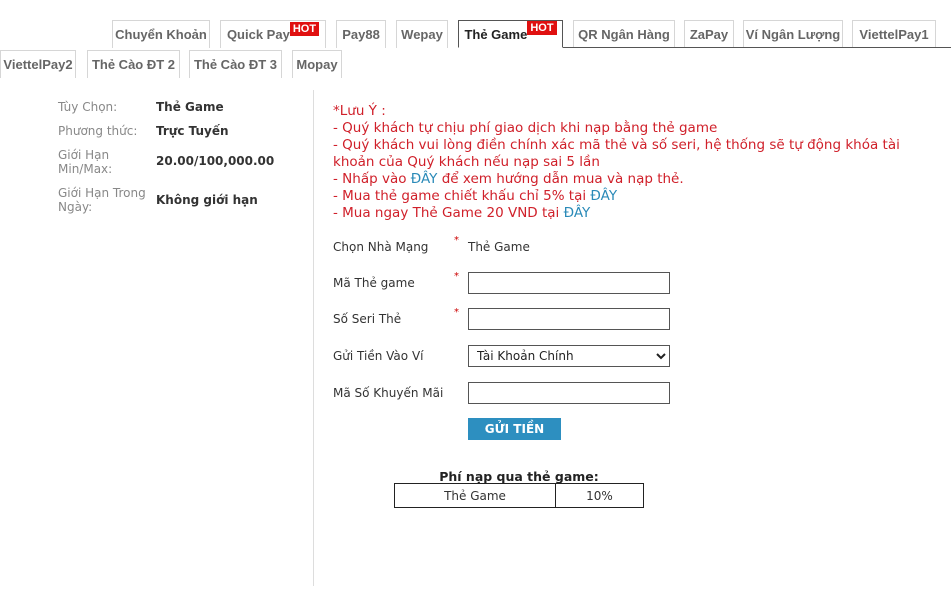 Image resolution: width=951 pixels, height=589 pixels. I want to click on promo-input, so click(569, 393).